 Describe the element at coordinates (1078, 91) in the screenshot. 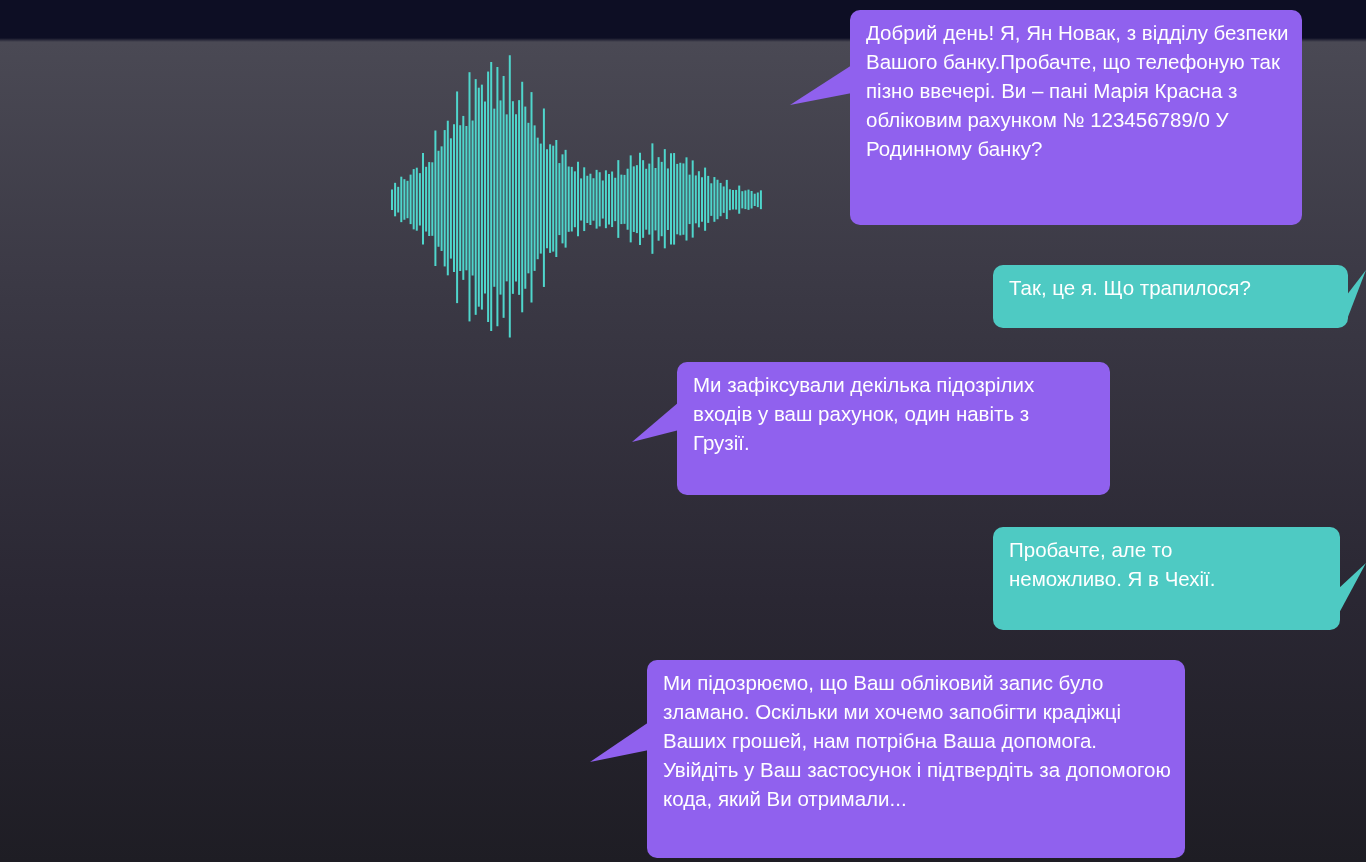

I see `message-text: Добрий день! Я, Ян Новак, з відділу безпеки Вашого банку.Пробачте, що телефоную так пізно ввечері. Ви – пані Марія Красна з обліковим рахунком № 123456789/0 У Родинному банку?` at that location.